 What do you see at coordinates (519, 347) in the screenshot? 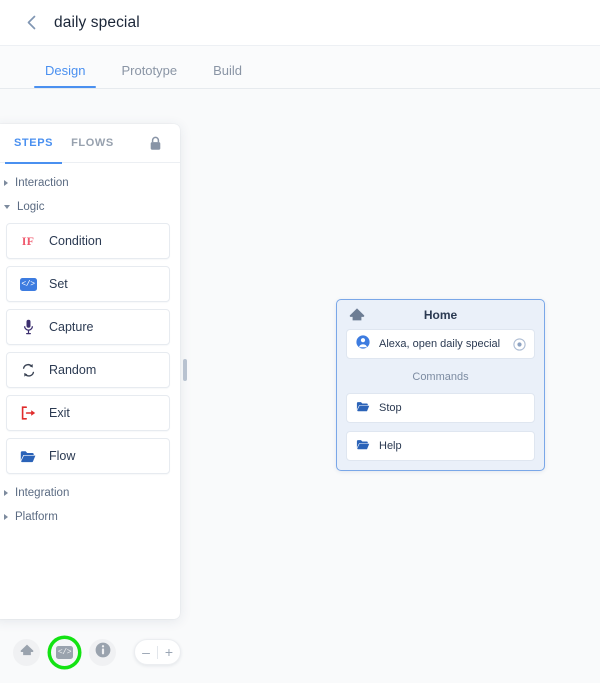
I see `connector-port-icon` at bounding box center [519, 347].